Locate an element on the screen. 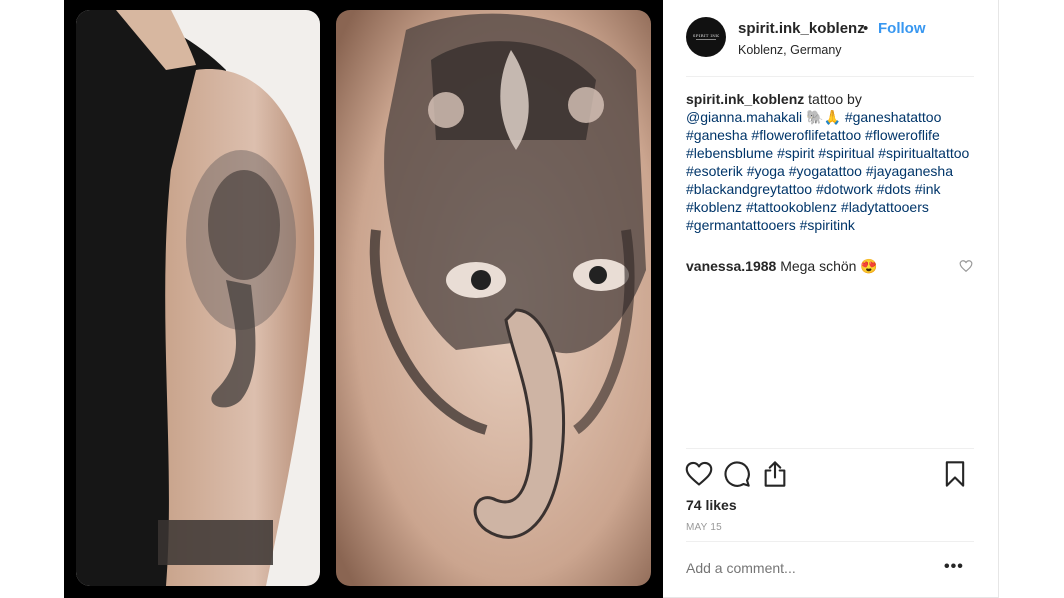 This screenshot has width=1064, height=598. post-date: MAY 15 is located at coordinates (704, 527).